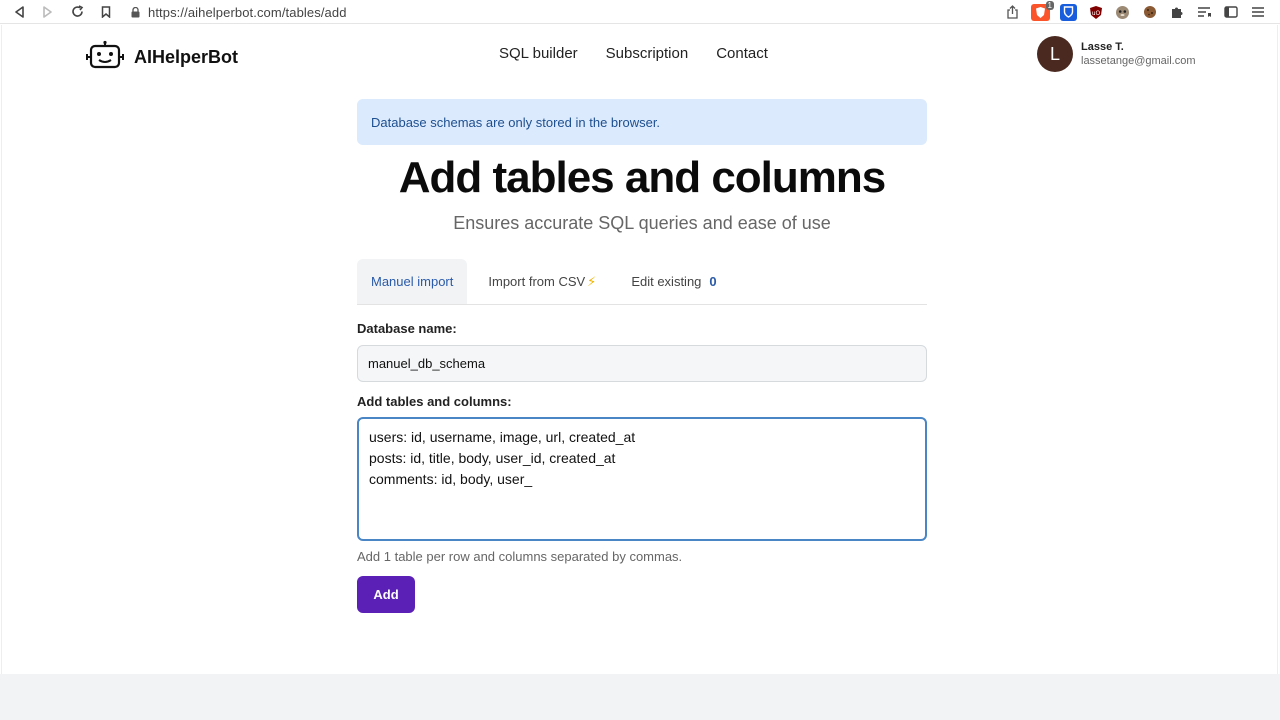 The image size is (1280, 720). I want to click on page-title: Add tables and columns, so click(642, 177).